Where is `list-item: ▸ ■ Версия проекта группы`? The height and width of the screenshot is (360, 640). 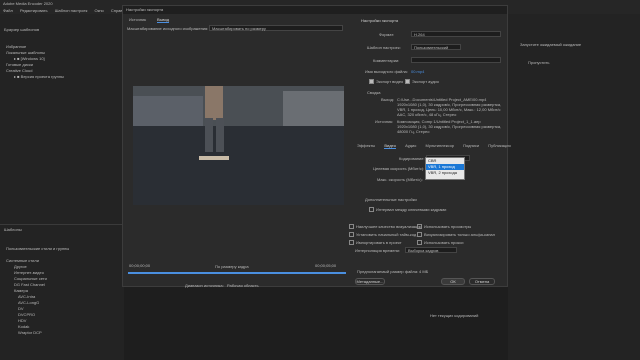 list-item: ▸ ■ Версия проекта группы is located at coordinates (39, 76).